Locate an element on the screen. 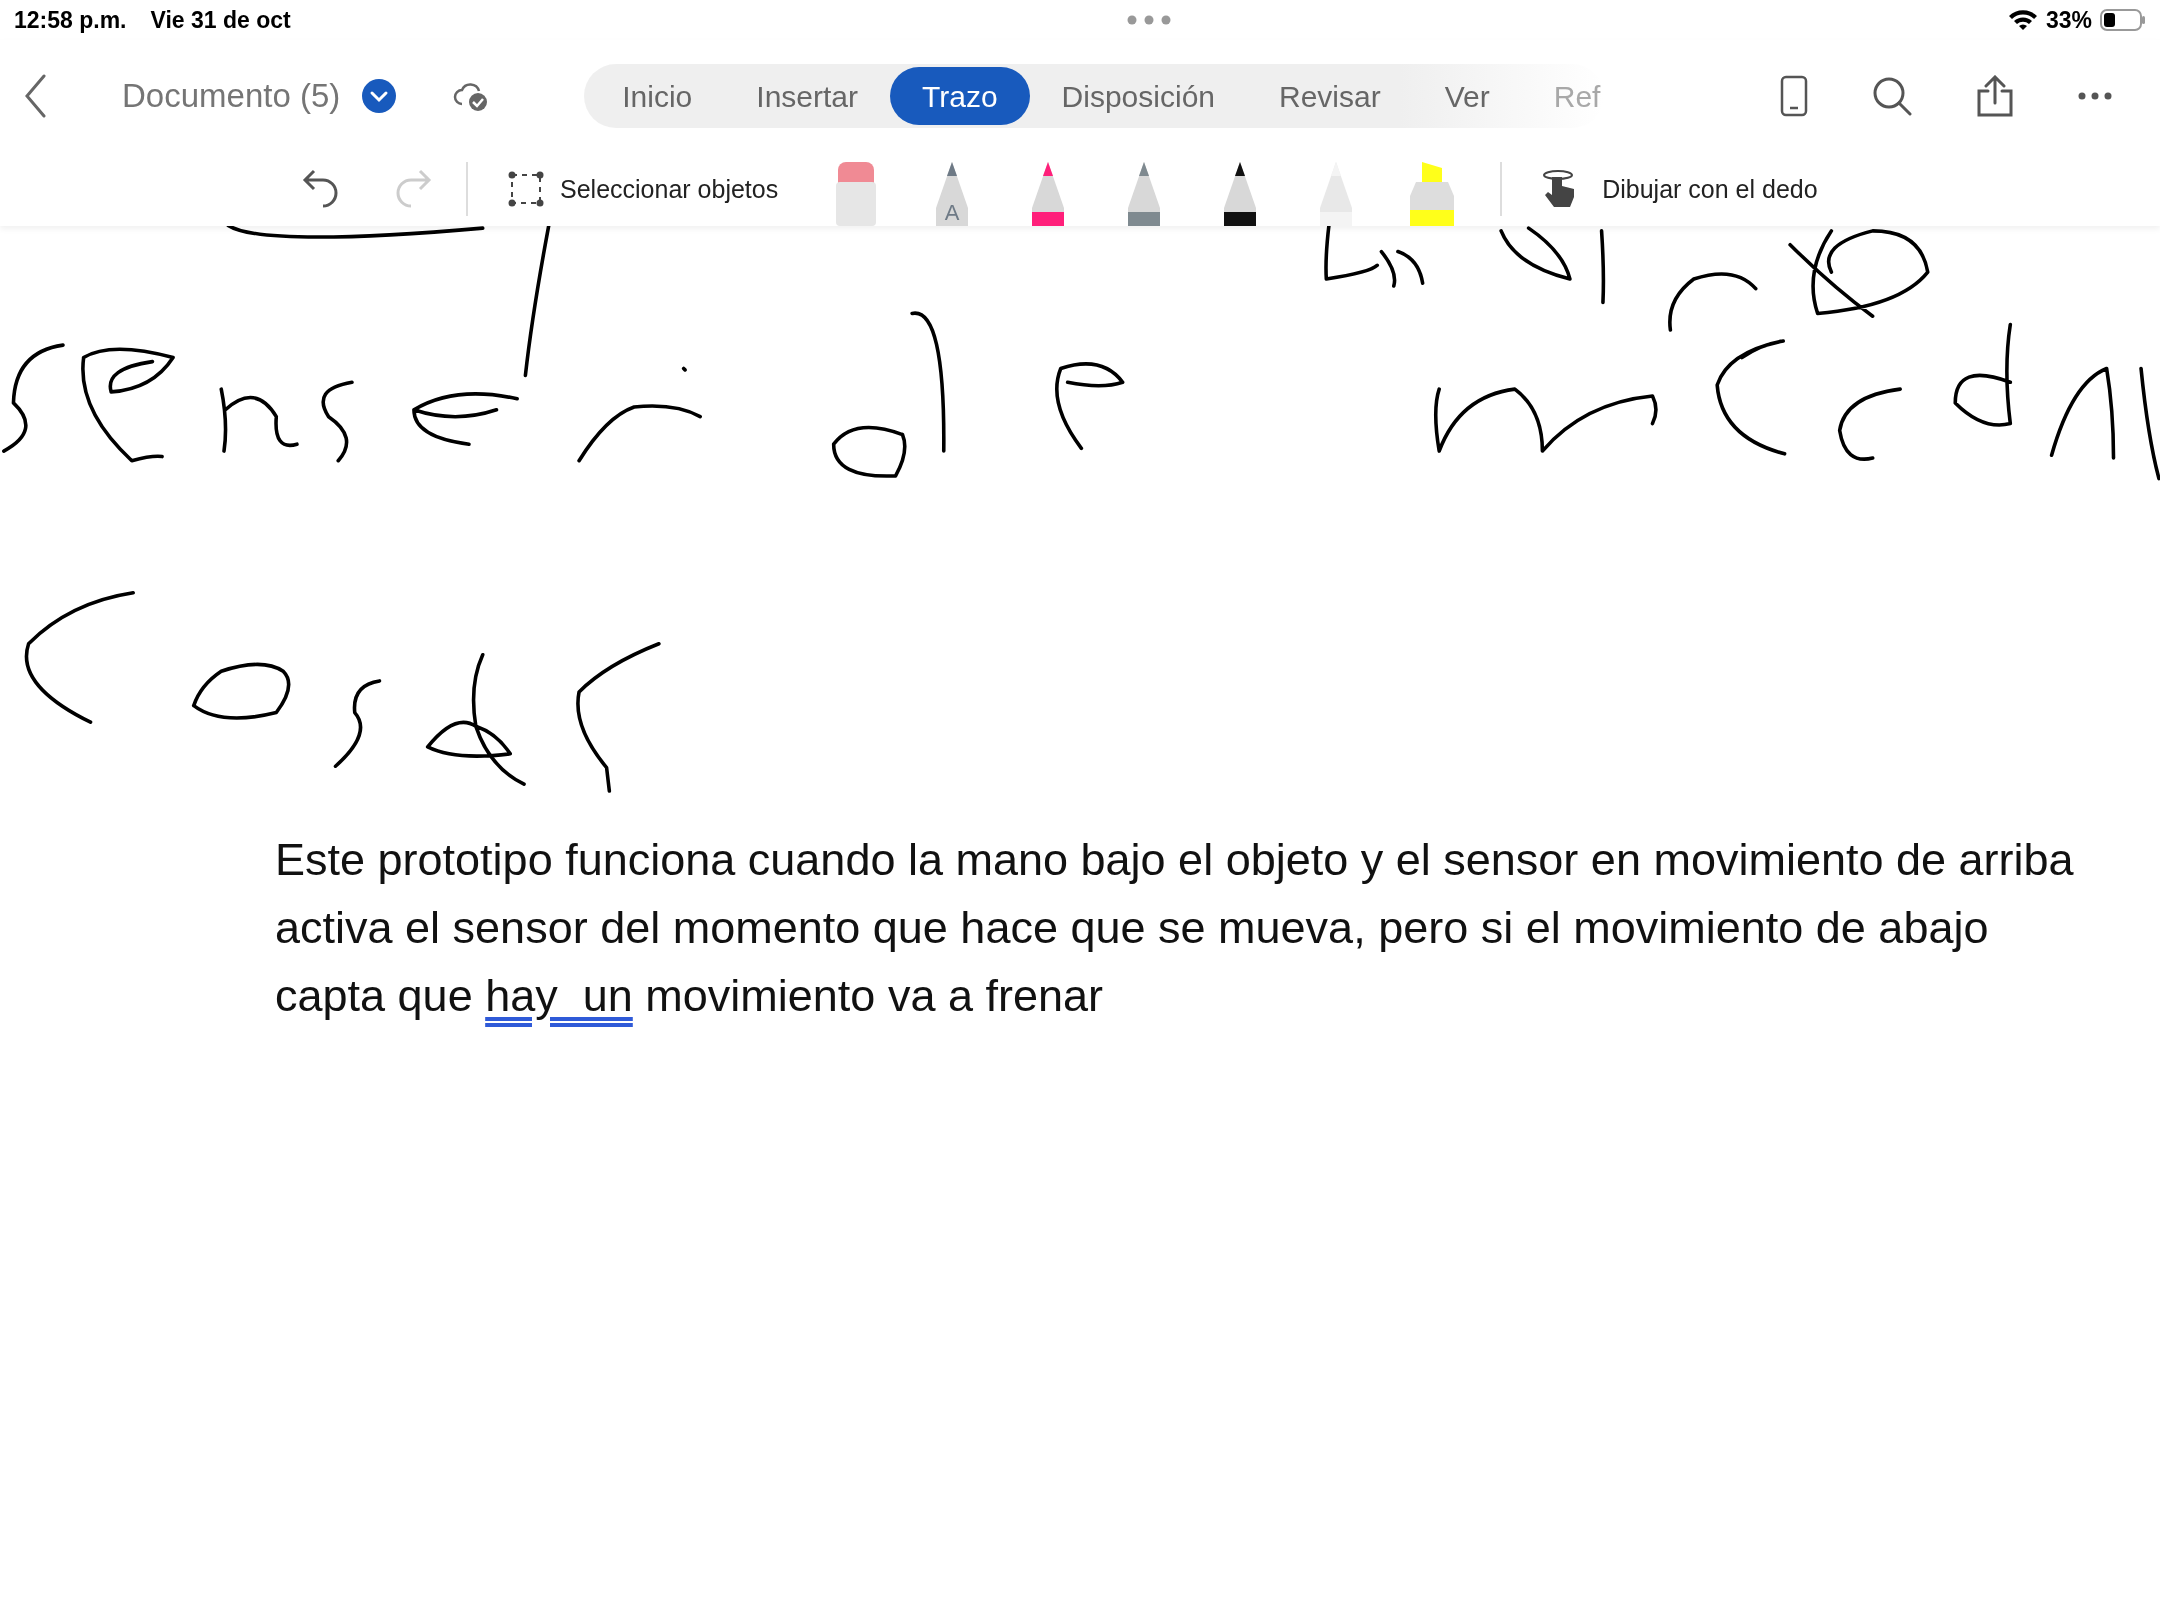 This screenshot has height=1620, width=2160. back-icon is located at coordinates (36, 96).